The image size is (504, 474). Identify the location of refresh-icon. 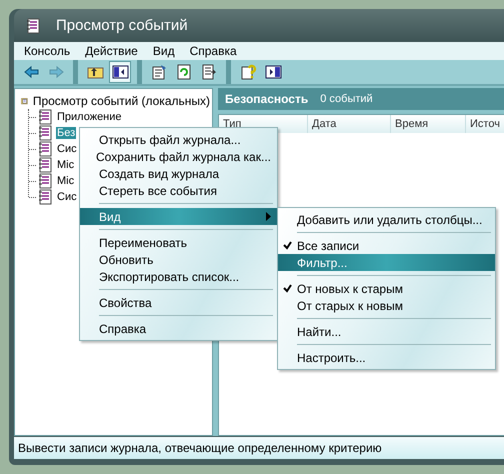
(184, 72).